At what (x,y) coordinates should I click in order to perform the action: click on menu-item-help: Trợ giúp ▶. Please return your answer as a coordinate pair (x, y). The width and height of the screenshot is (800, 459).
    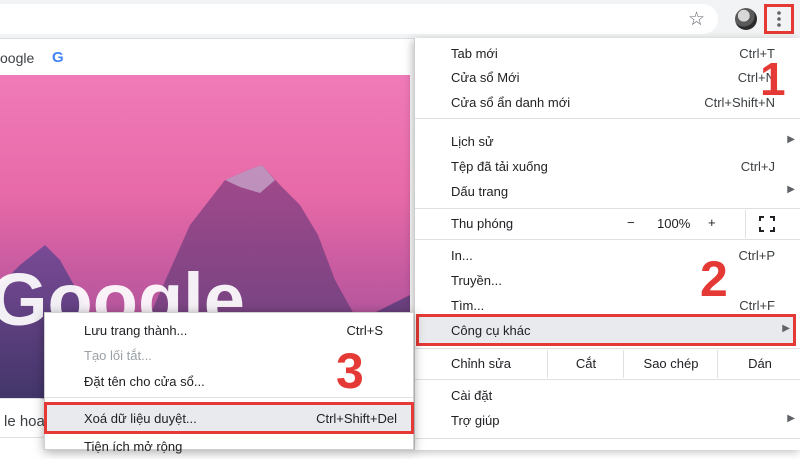
    Looking at the image, I should click on (607, 421).